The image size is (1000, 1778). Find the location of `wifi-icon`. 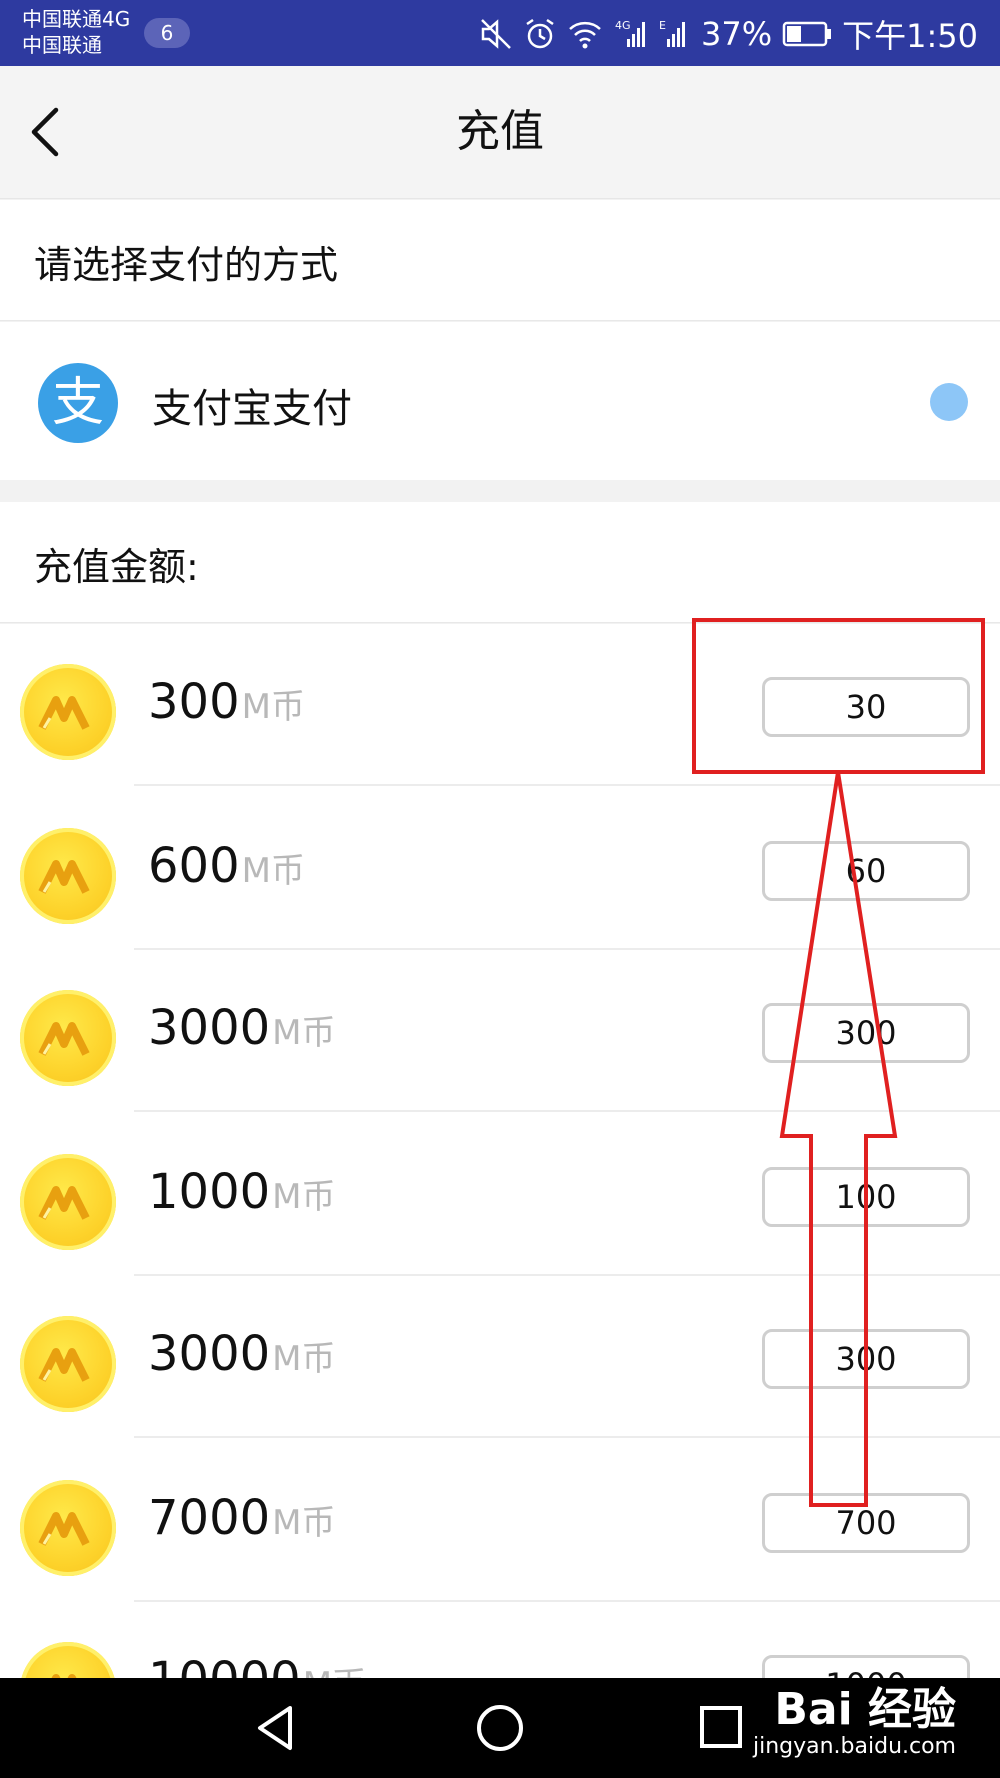

wifi-icon is located at coordinates (585, 34).